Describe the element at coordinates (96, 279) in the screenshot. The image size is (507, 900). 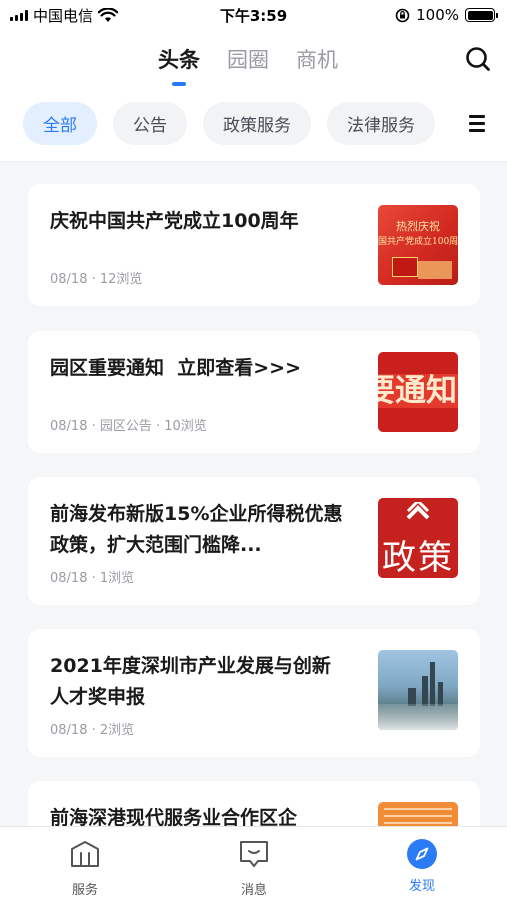
I see `news-meta: 08/18 · 12浏览` at that location.